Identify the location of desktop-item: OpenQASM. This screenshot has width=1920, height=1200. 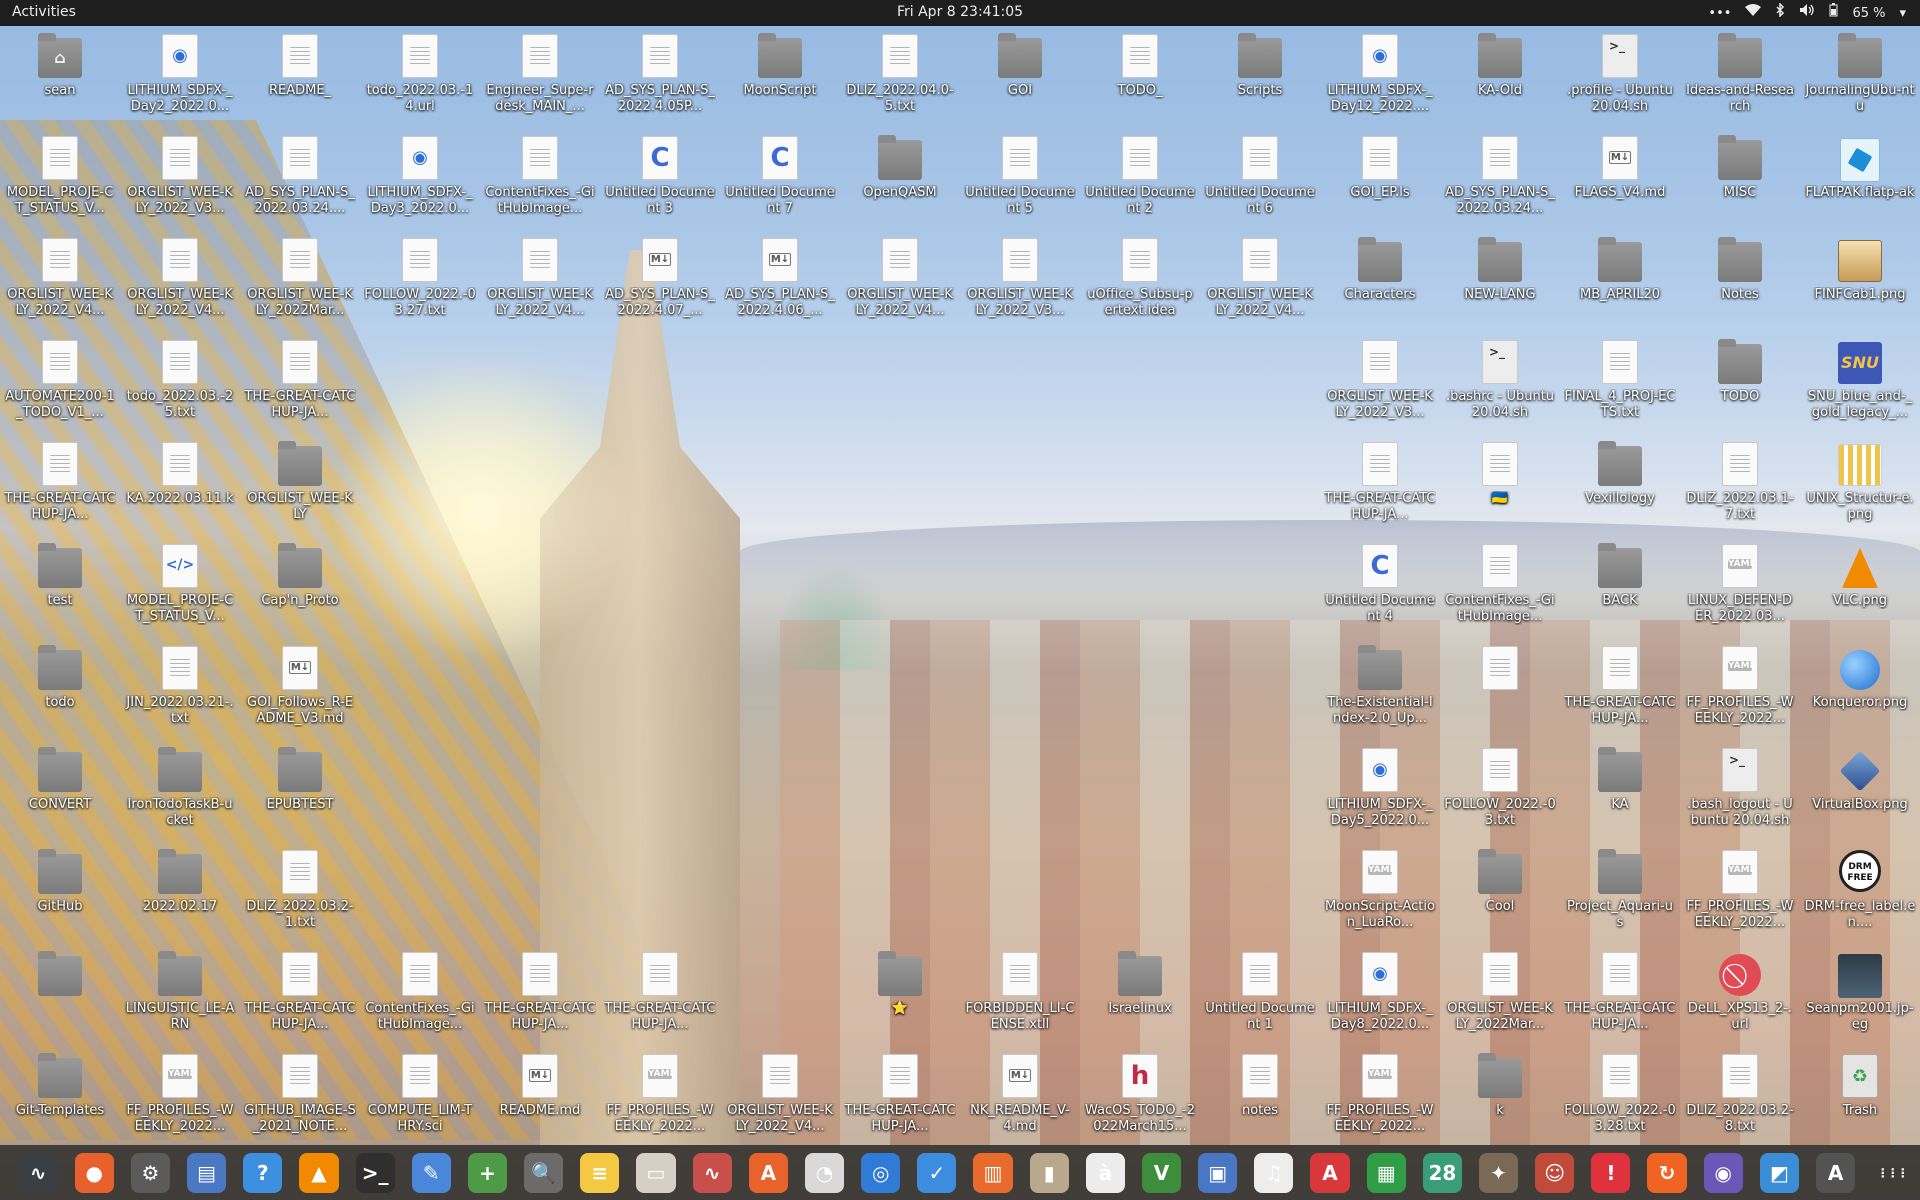
(900, 178).